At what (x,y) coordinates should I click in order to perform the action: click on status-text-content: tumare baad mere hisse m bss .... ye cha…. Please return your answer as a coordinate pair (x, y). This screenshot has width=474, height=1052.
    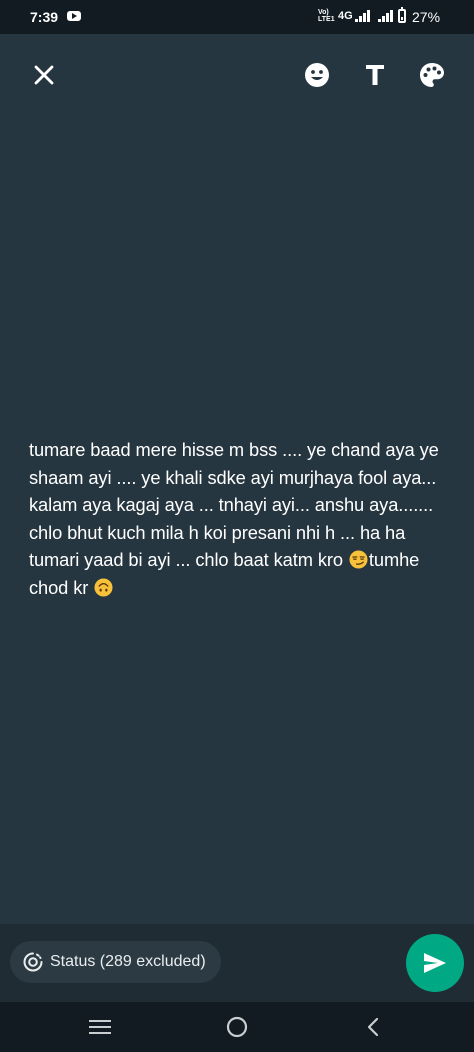
    Looking at the image, I should click on (239, 518).